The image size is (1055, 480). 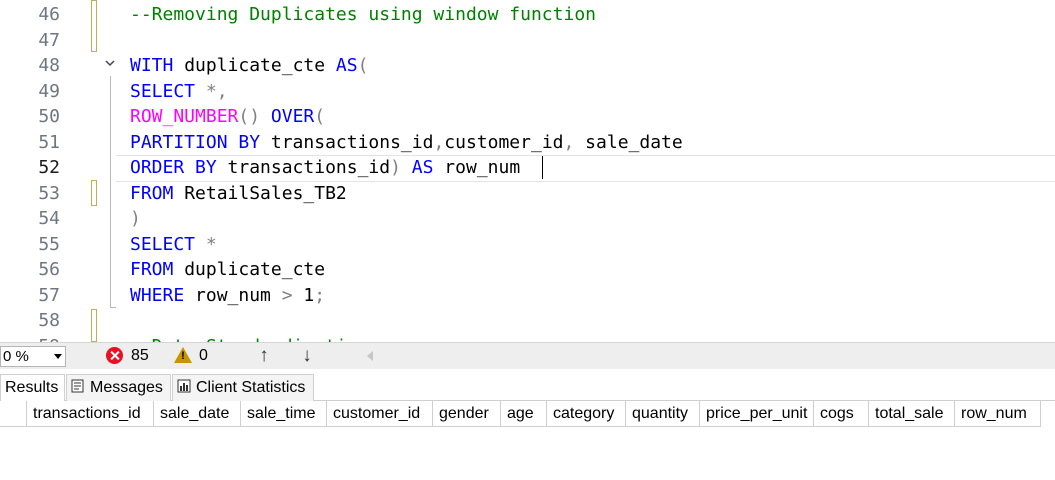 What do you see at coordinates (912, 414) in the screenshot?
I see `column-header: total_sale` at bounding box center [912, 414].